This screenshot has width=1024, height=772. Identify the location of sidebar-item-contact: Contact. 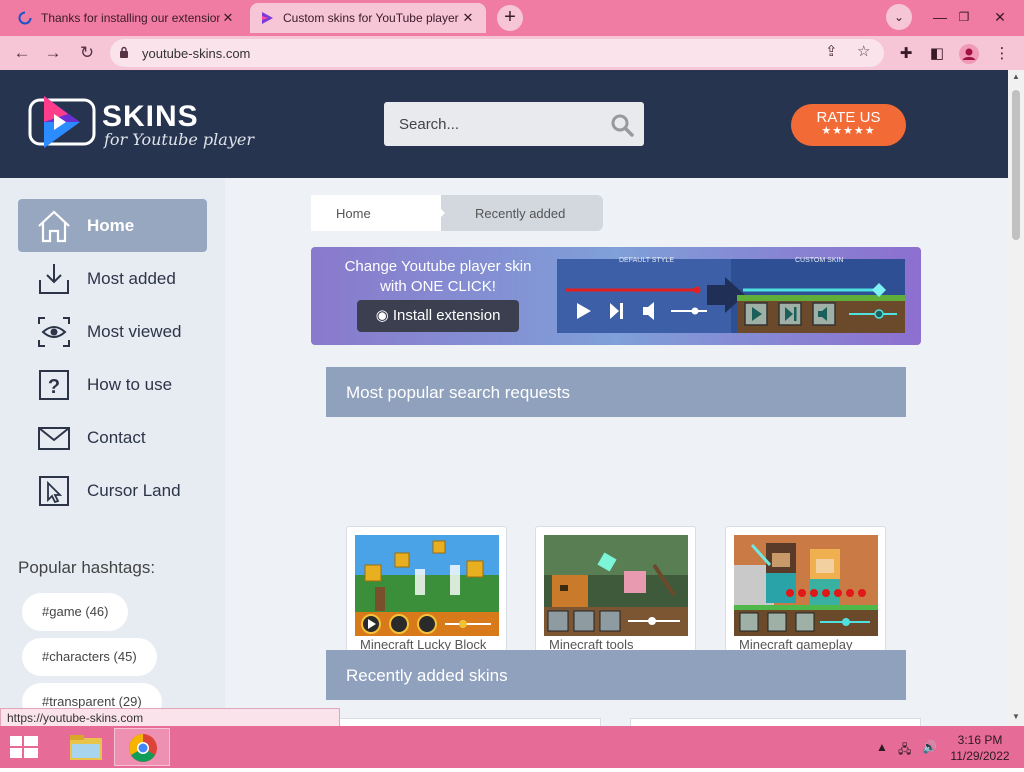
(112, 437).